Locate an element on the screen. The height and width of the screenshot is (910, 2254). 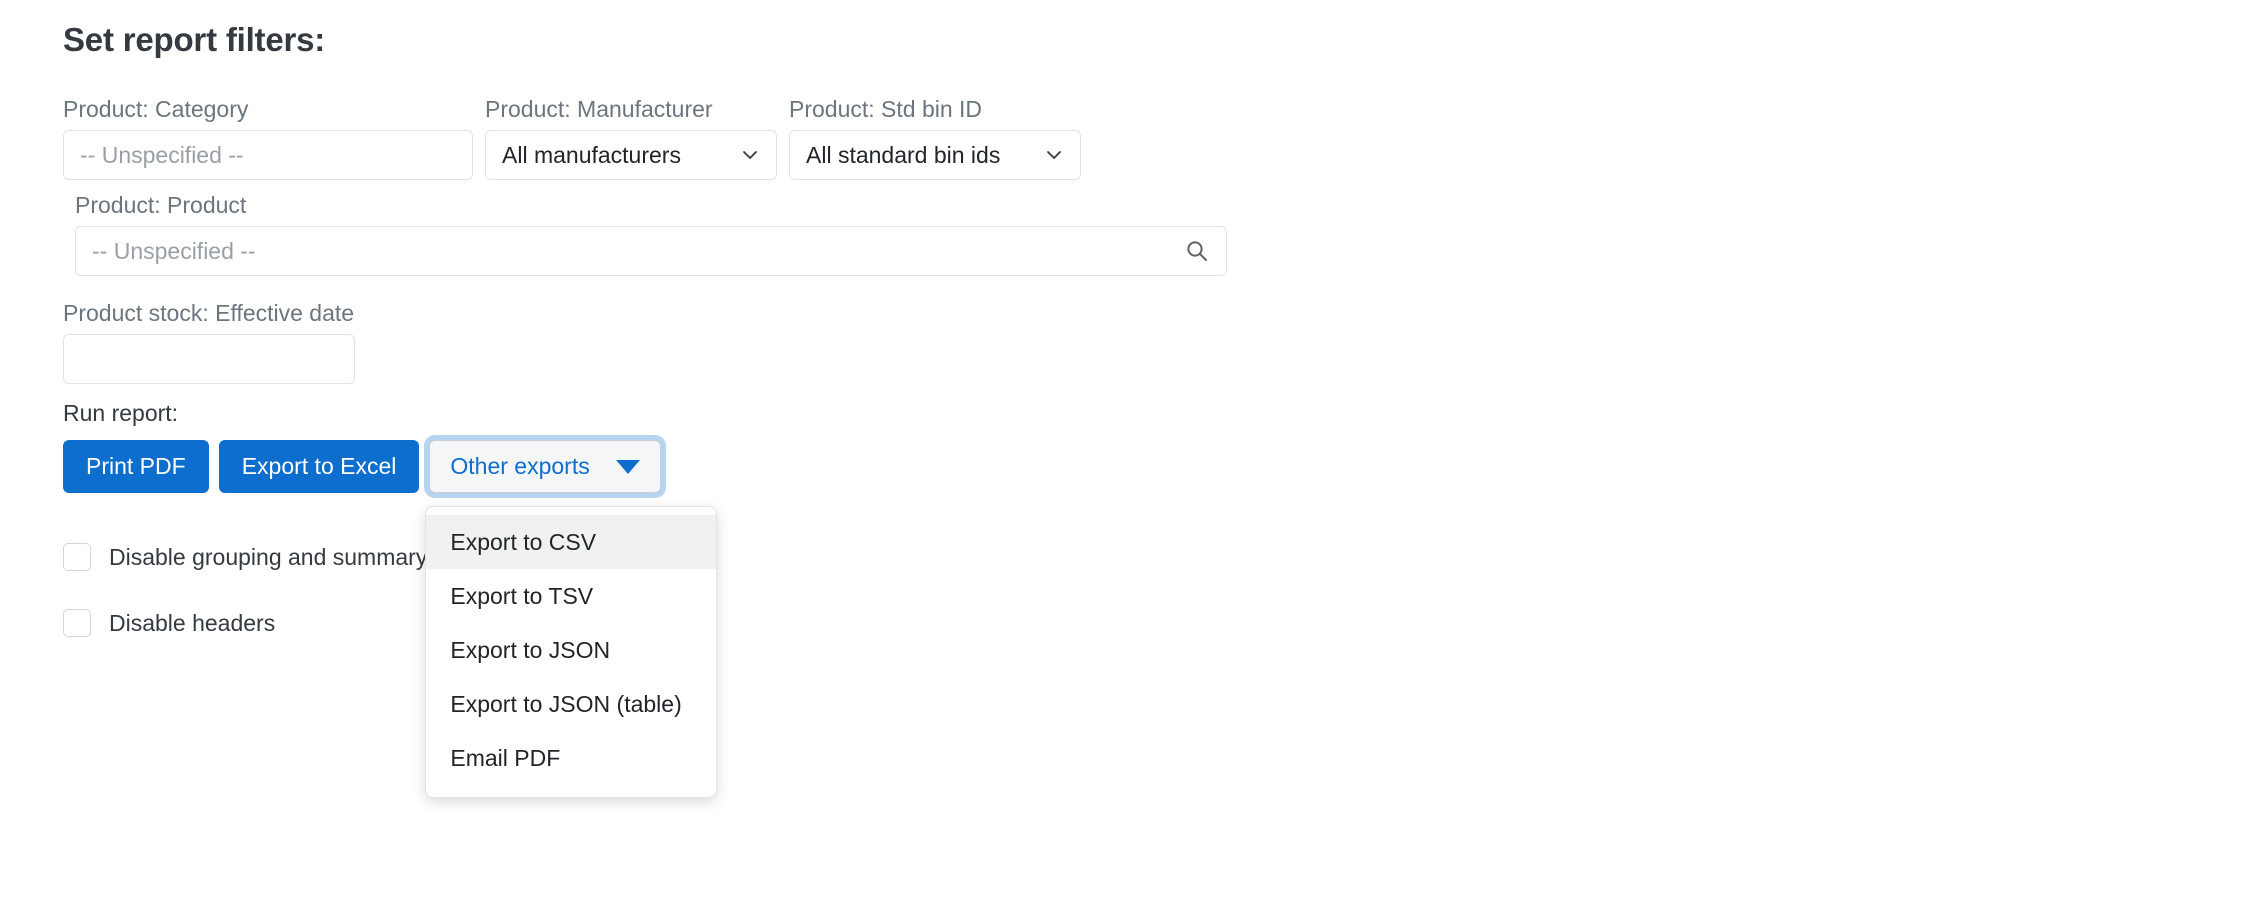
std-bin-id-select-value: All standard bin ids is located at coordinates (903, 154).